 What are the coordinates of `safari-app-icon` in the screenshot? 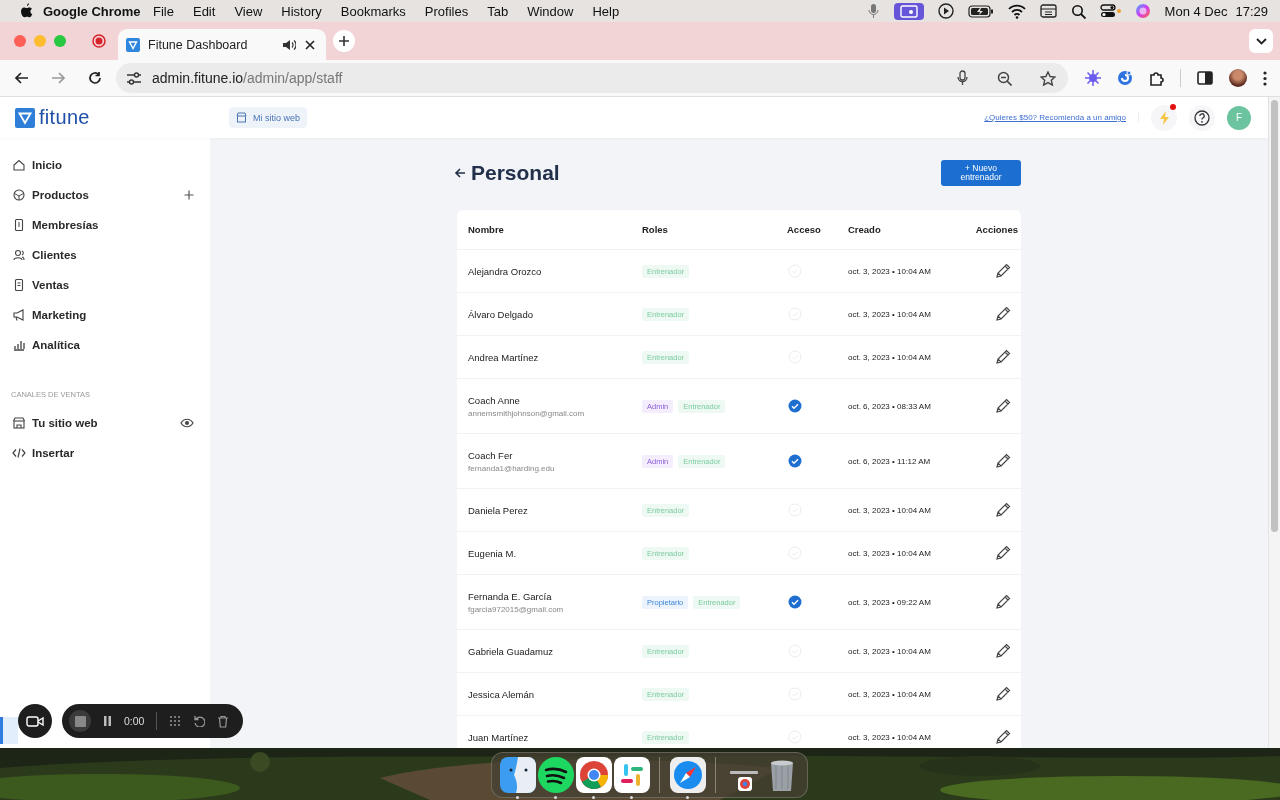 It's located at (687, 775).